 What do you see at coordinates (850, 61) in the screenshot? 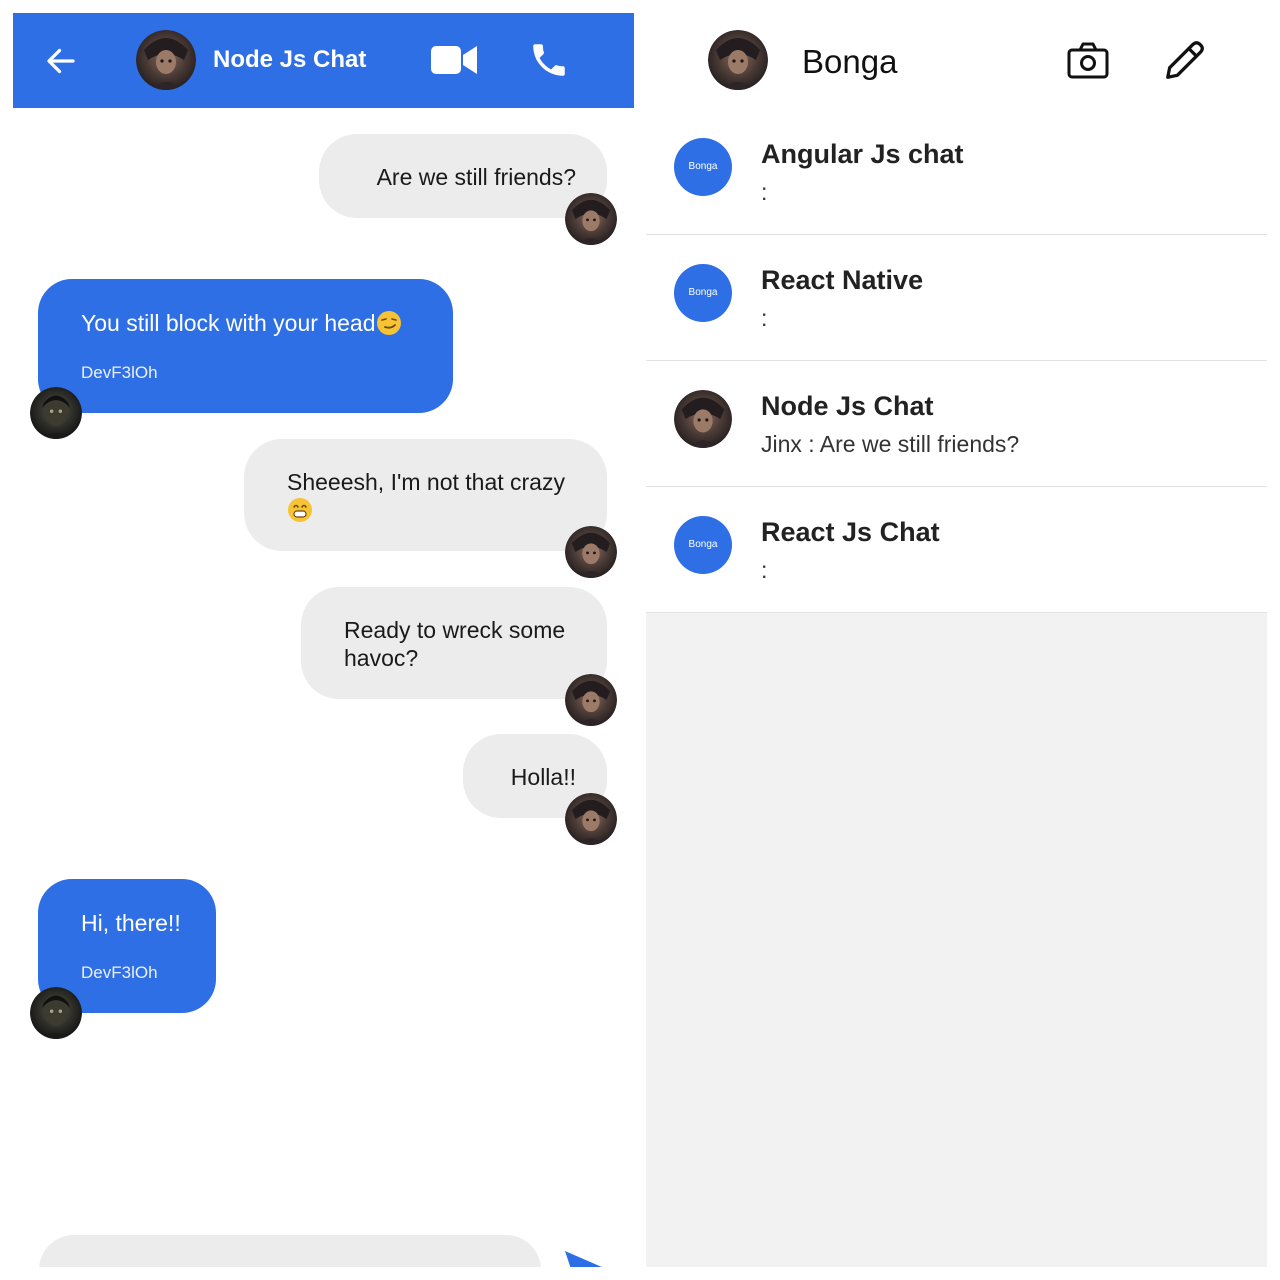
I see `profile-name: Bonga` at bounding box center [850, 61].